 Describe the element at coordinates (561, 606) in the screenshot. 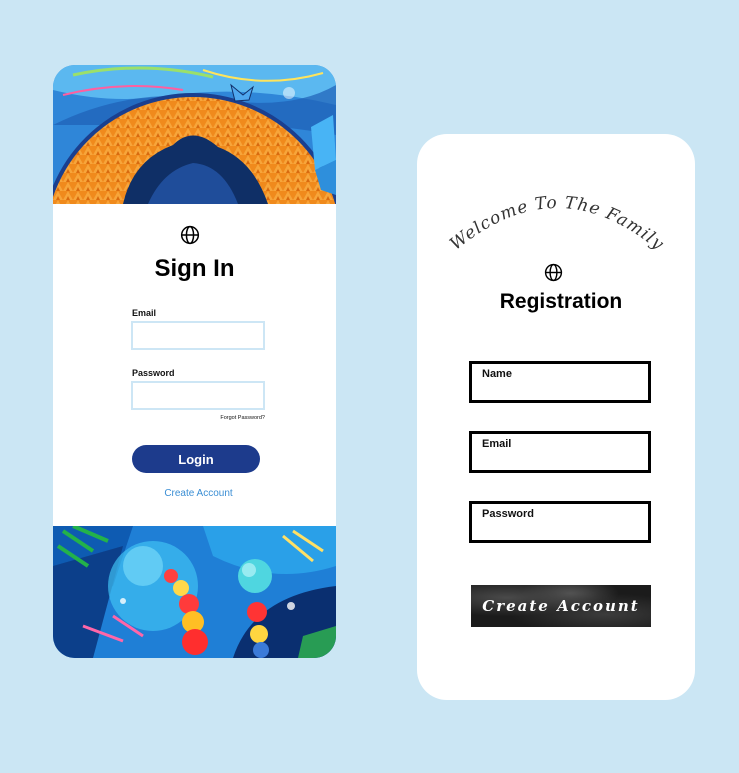

I see `create-account-button: Create Account` at that location.